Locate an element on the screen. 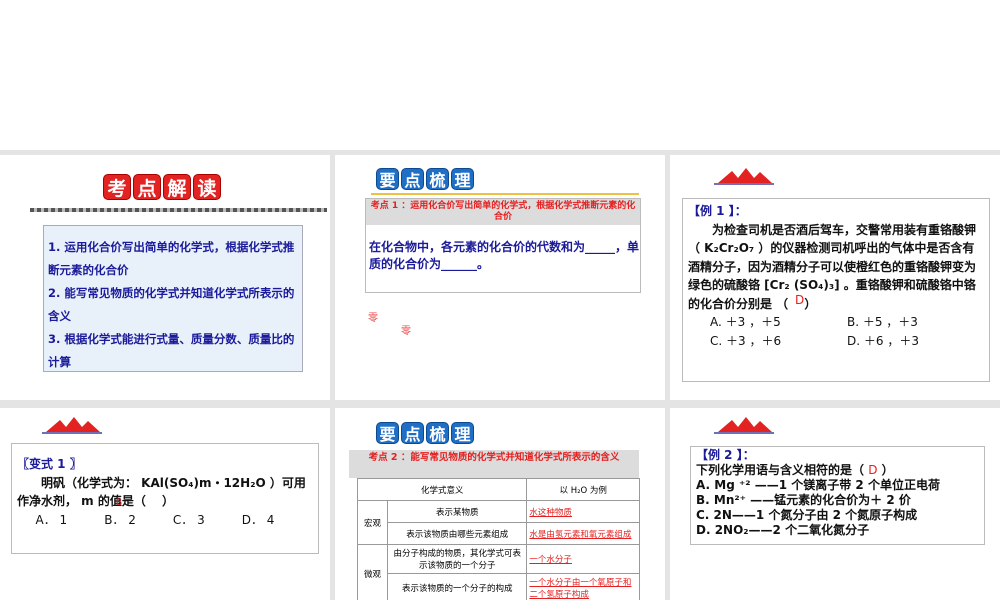  option: A． 1 is located at coordinates (51, 519).